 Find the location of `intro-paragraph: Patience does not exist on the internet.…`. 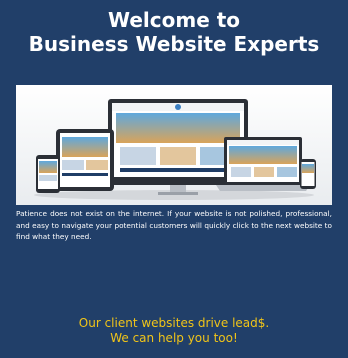

intro-paragraph: Patience does not exist on the internet.… is located at coordinates (174, 225).